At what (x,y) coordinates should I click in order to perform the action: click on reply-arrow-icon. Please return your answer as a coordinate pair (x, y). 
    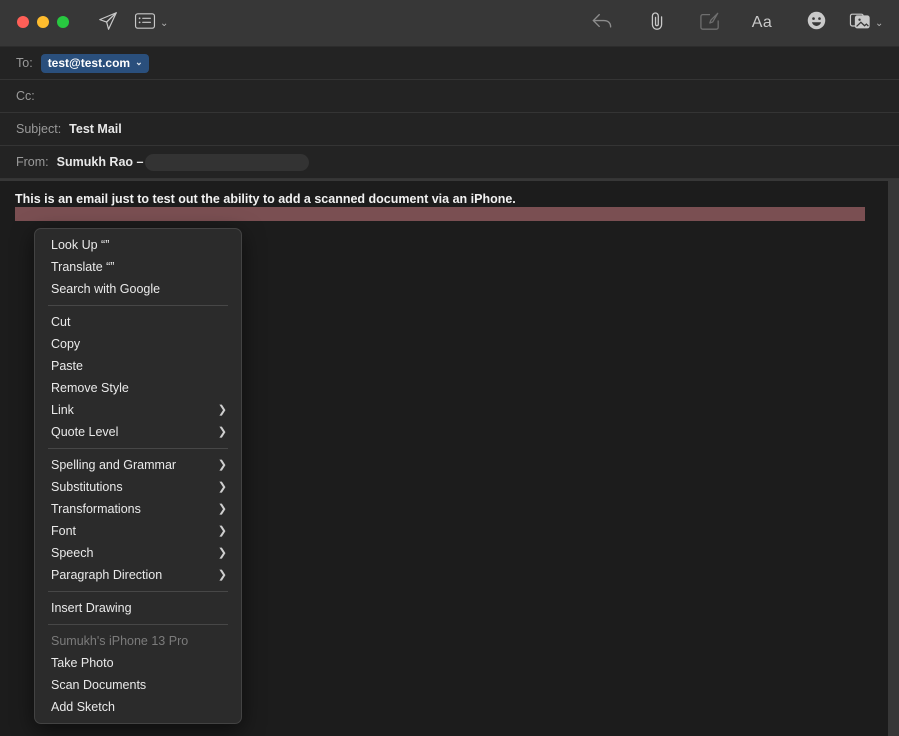
    Looking at the image, I should click on (602, 23).